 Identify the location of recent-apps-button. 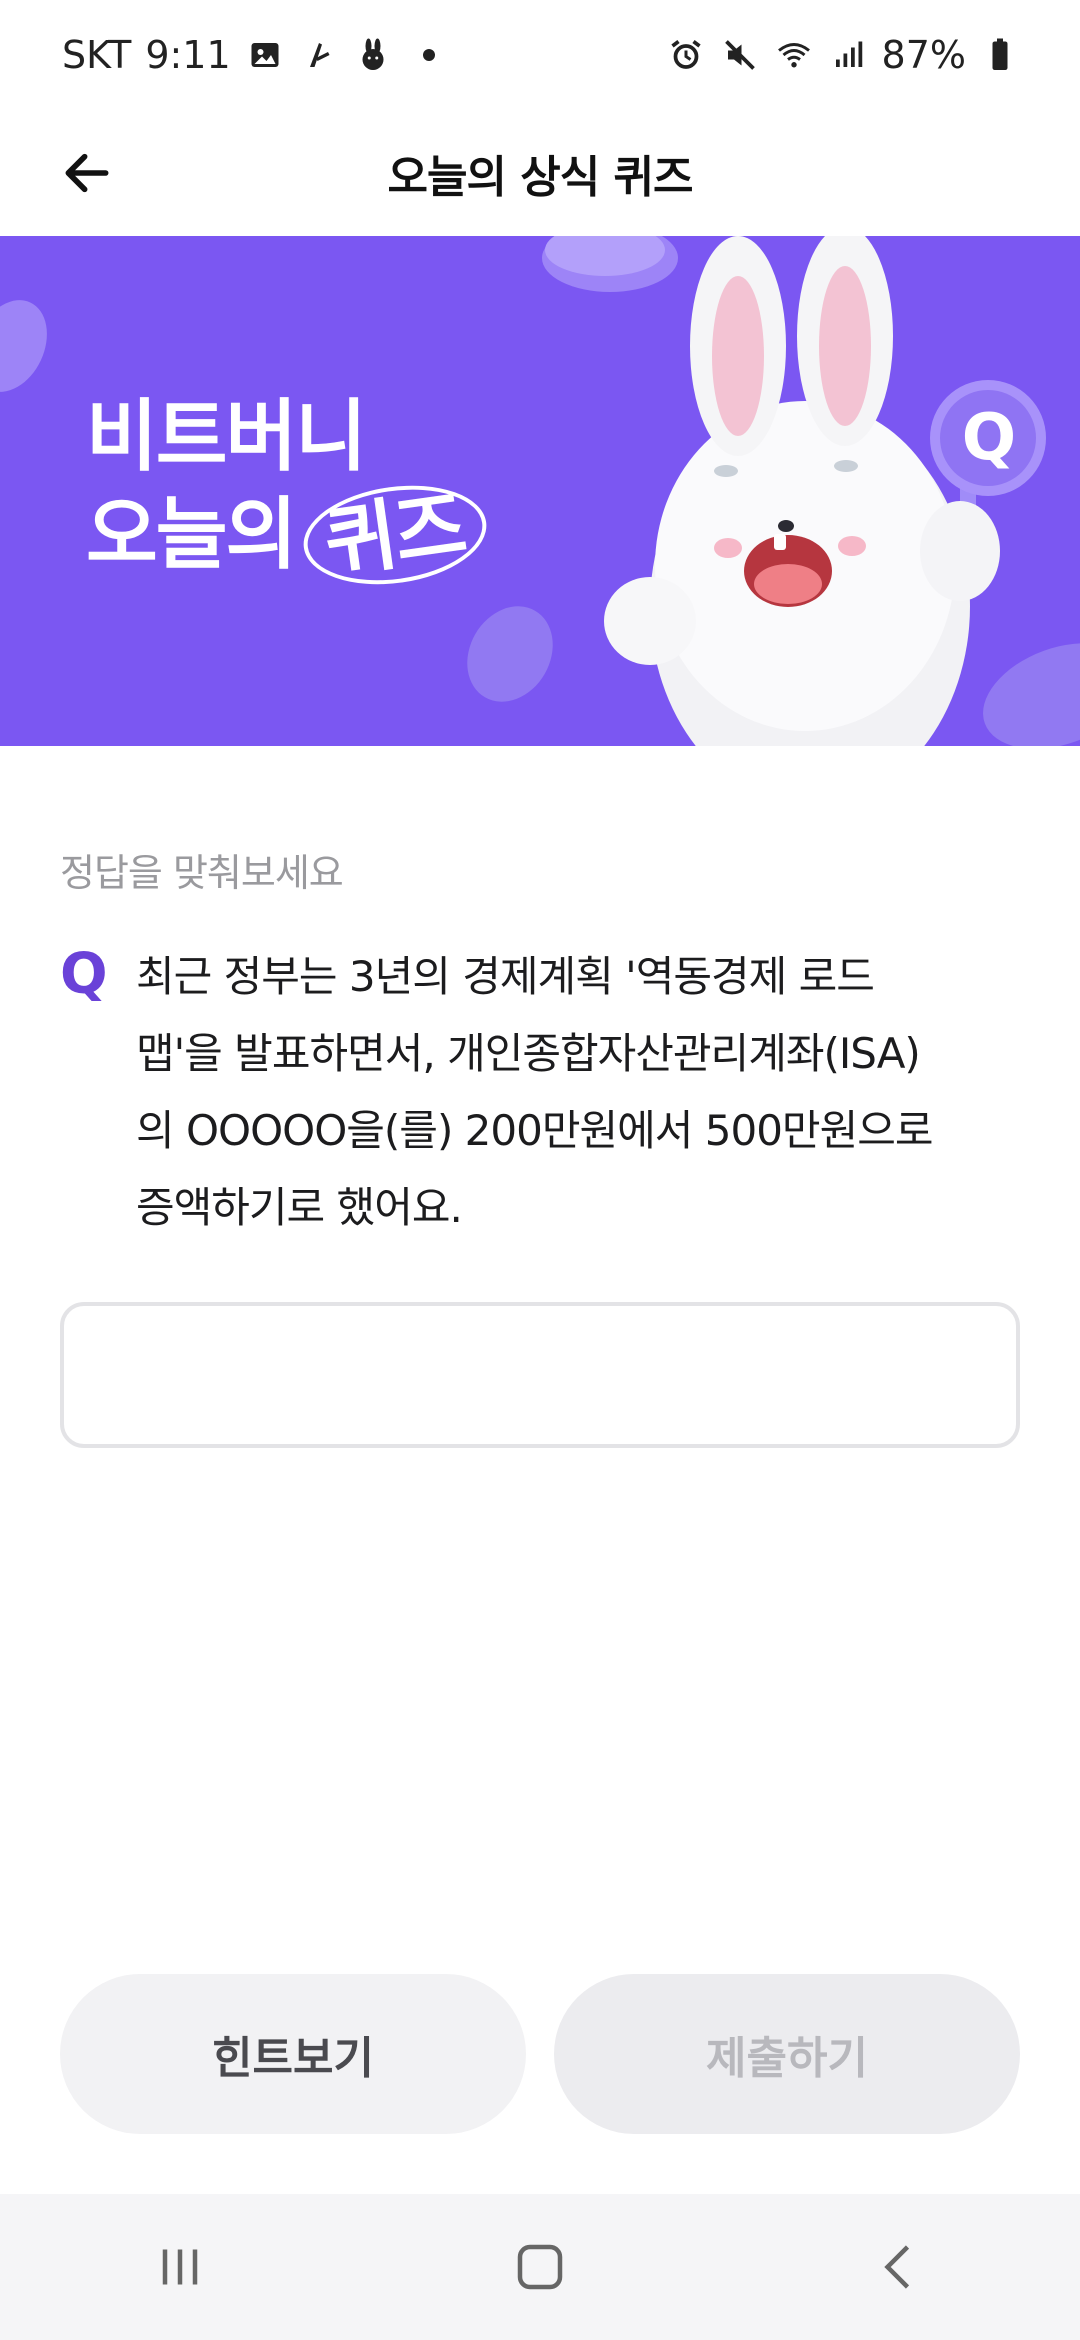
(180, 2267).